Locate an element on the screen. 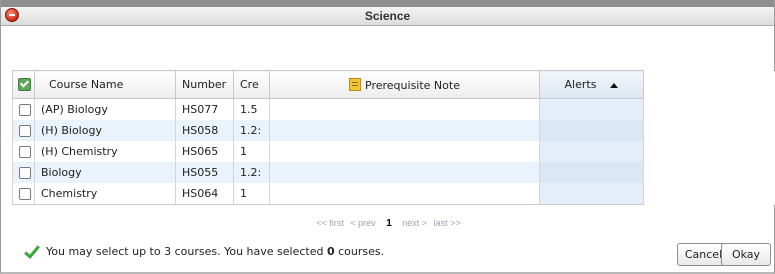  course-name-cell: (H) Chemistry is located at coordinates (105, 151).